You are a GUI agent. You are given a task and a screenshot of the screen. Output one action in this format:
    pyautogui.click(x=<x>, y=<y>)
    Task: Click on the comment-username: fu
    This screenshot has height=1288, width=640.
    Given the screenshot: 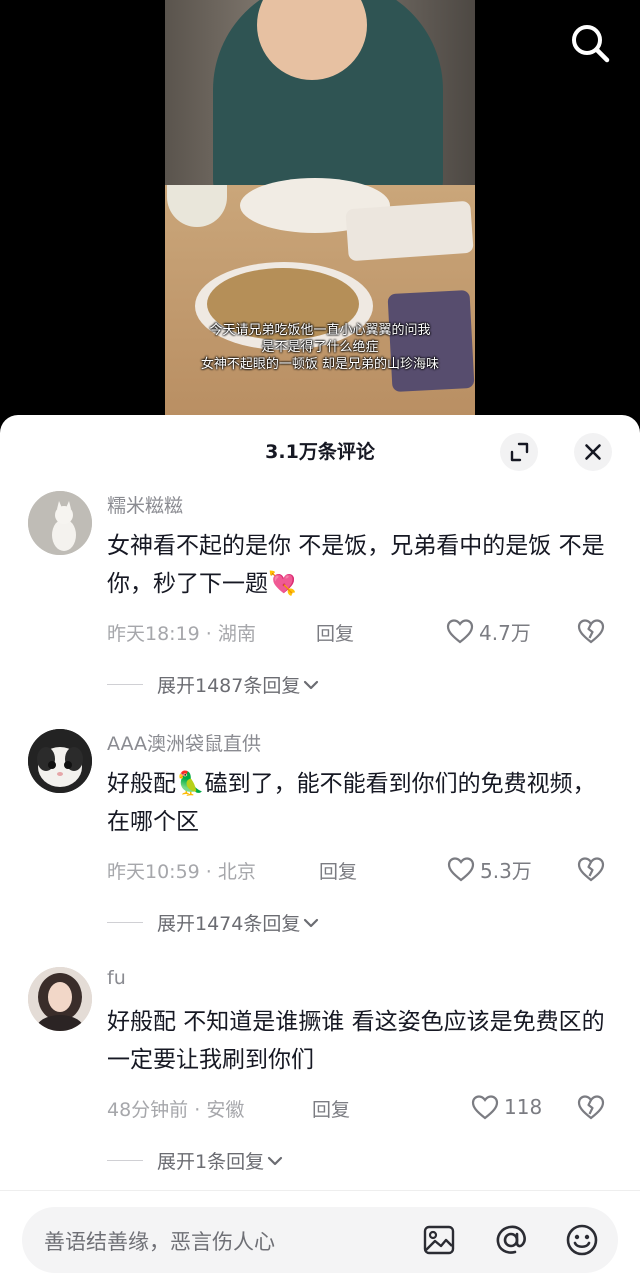 What is the action you would take?
    pyautogui.click(x=116, y=978)
    